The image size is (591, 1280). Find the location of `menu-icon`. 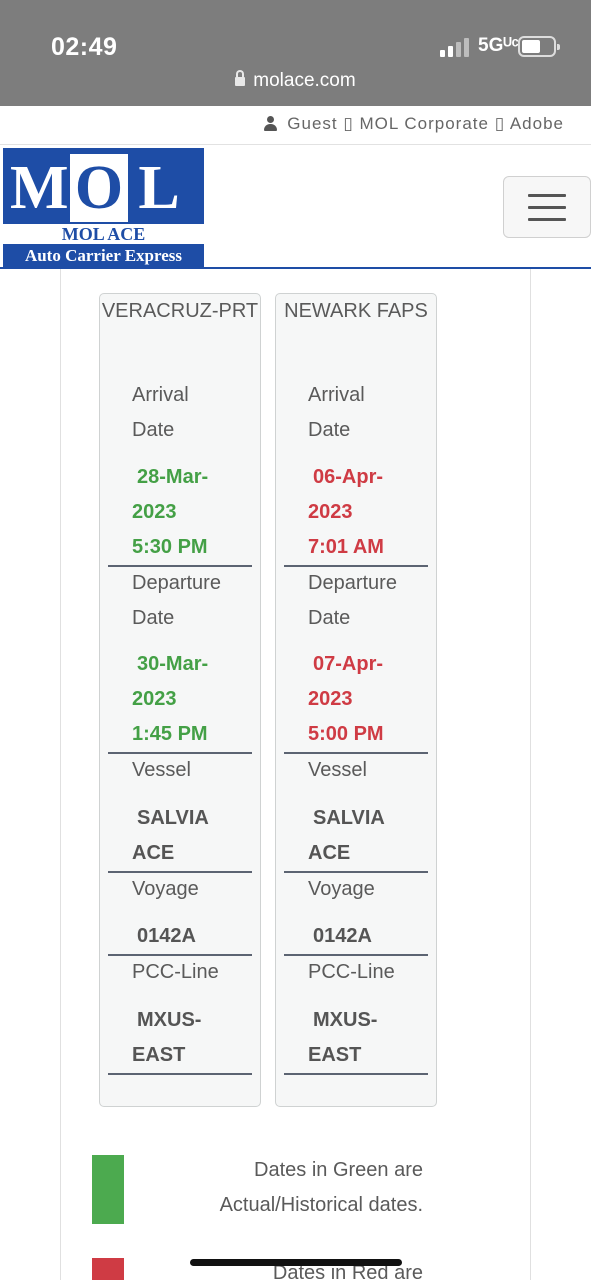

menu-icon is located at coordinates (547, 195).